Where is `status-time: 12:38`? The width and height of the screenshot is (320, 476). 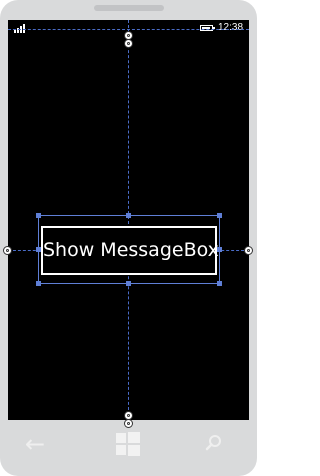
status-time: 12:38 is located at coordinates (231, 27).